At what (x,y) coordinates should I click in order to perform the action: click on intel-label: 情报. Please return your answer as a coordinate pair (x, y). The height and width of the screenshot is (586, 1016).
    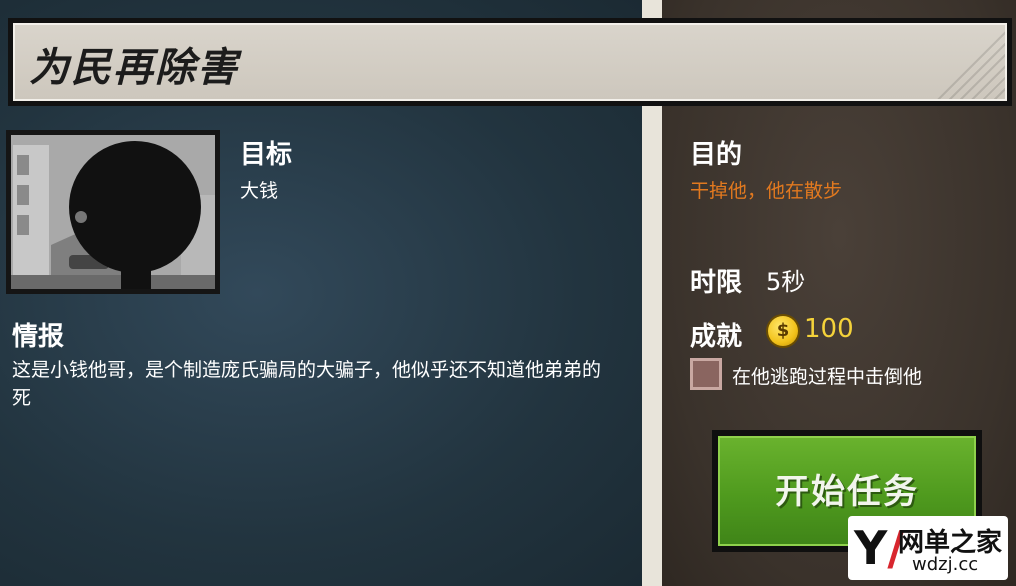
    Looking at the image, I should click on (38, 337).